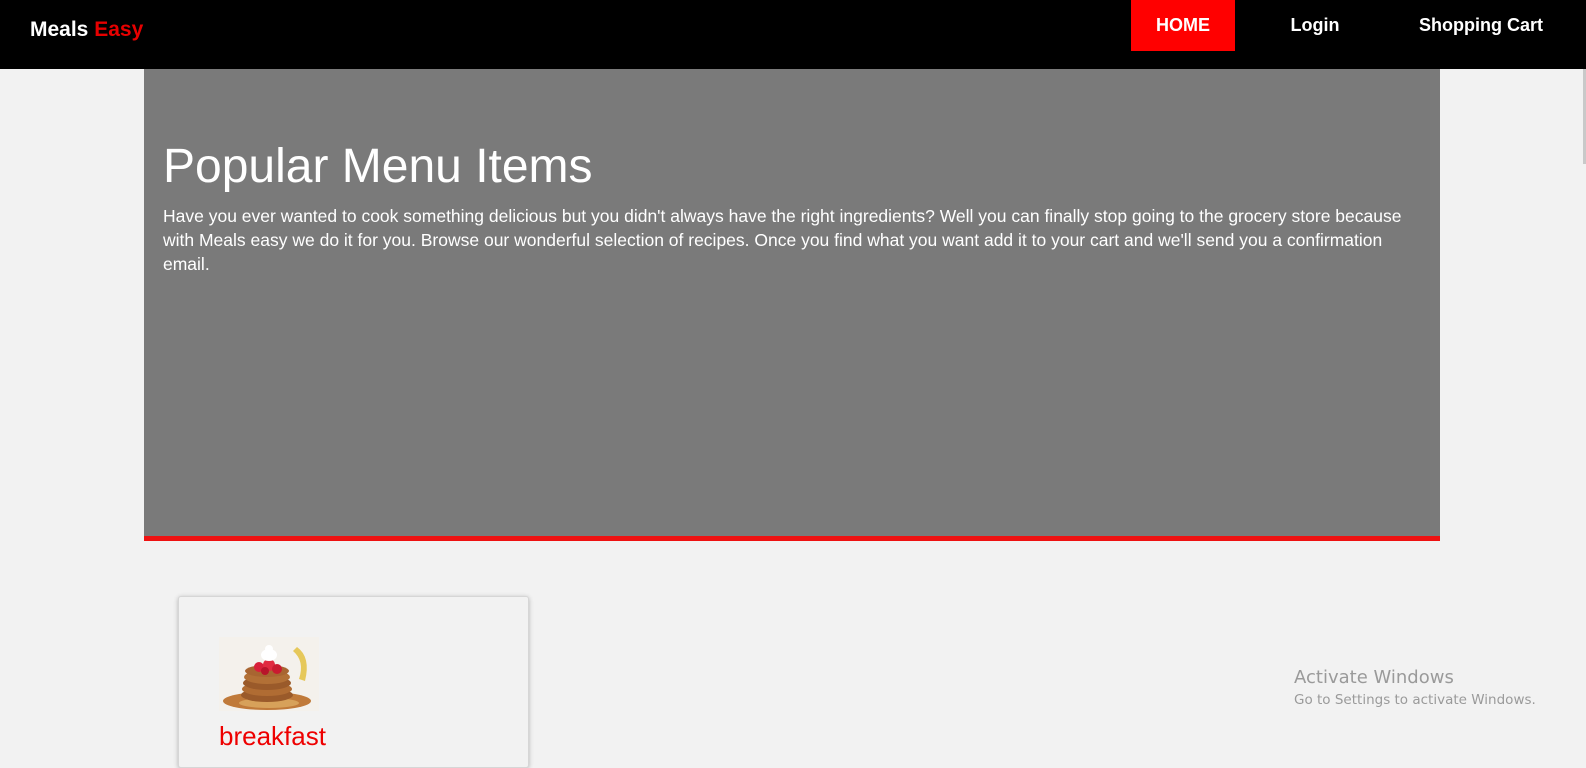 This screenshot has height=768, width=1586. I want to click on nav-shopping-cart-link: Shopping Cart, so click(1481, 25).